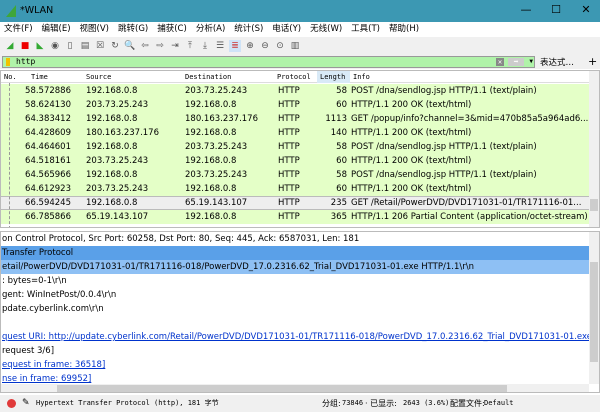 This screenshot has height=412, width=600. I want to click on cell-len: 60, so click(341, 161).